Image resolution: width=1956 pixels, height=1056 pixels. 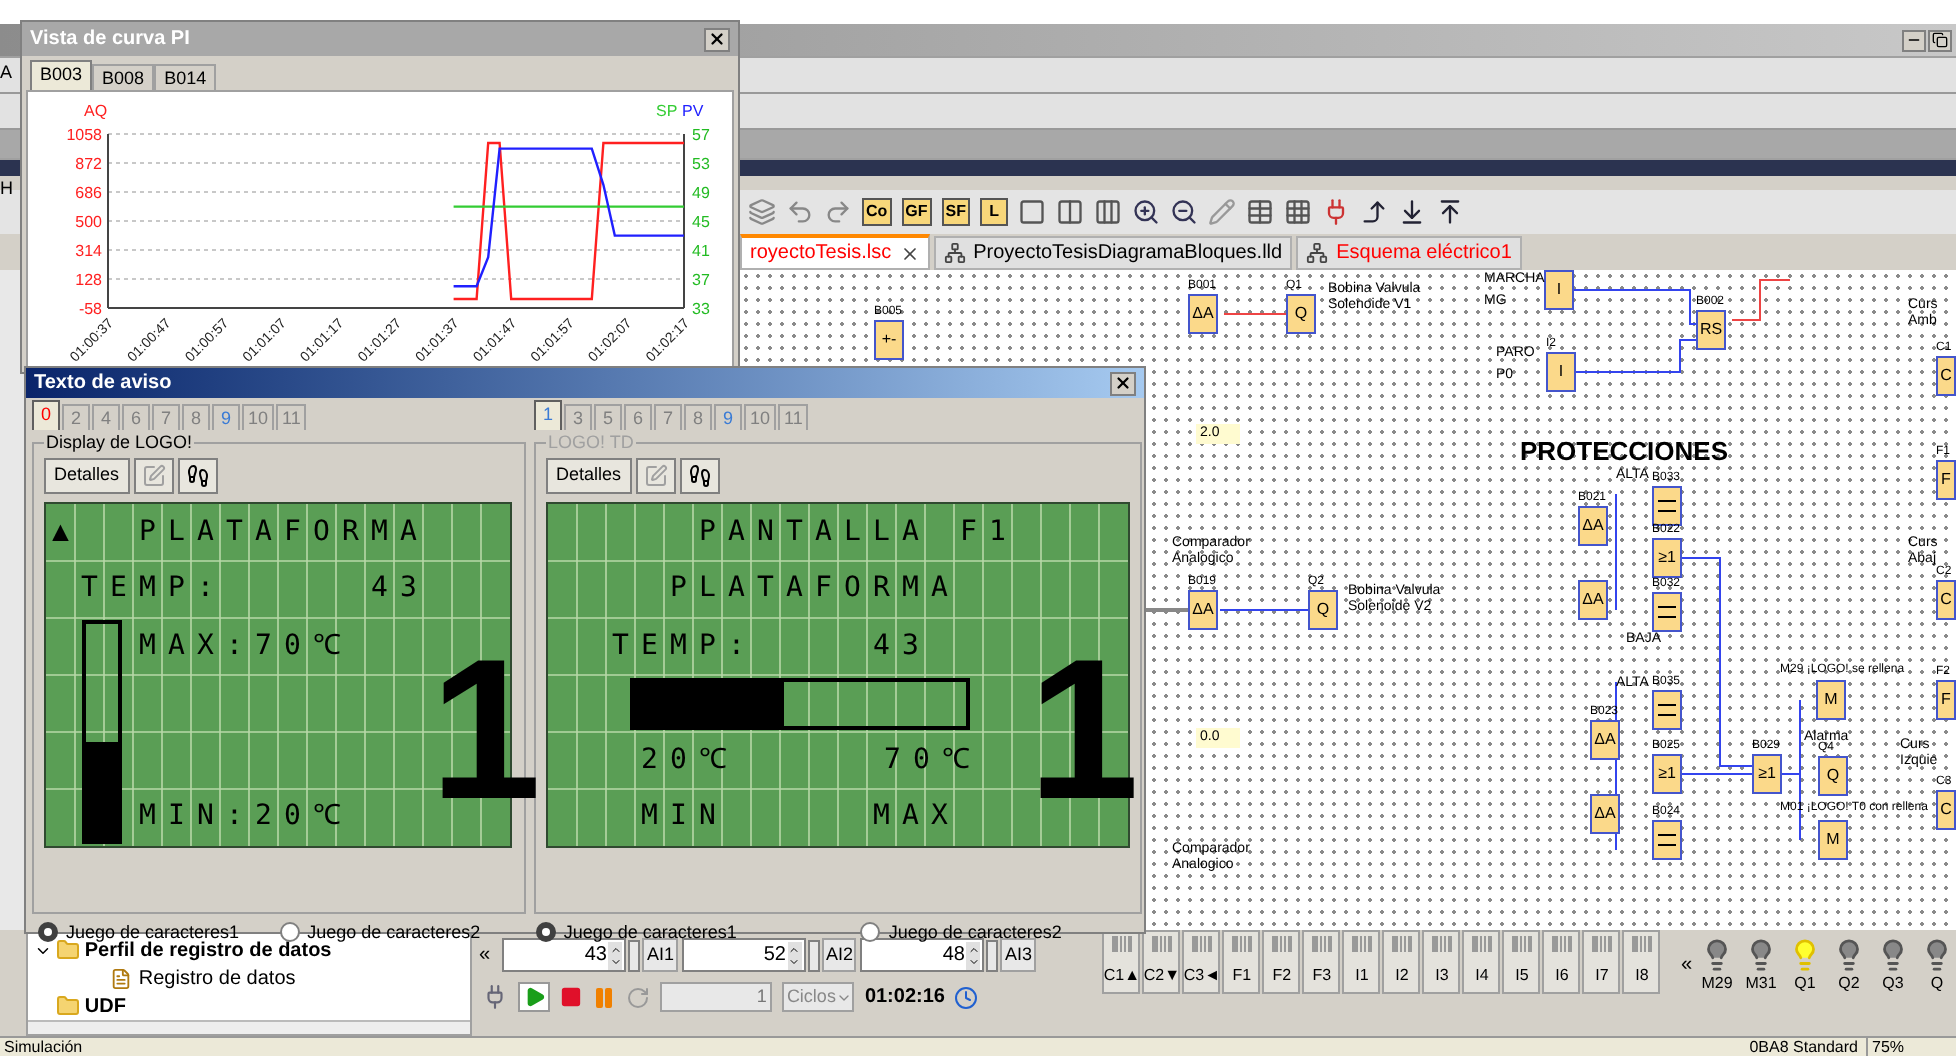 I want to click on input-button: I4, so click(x=1481, y=962).